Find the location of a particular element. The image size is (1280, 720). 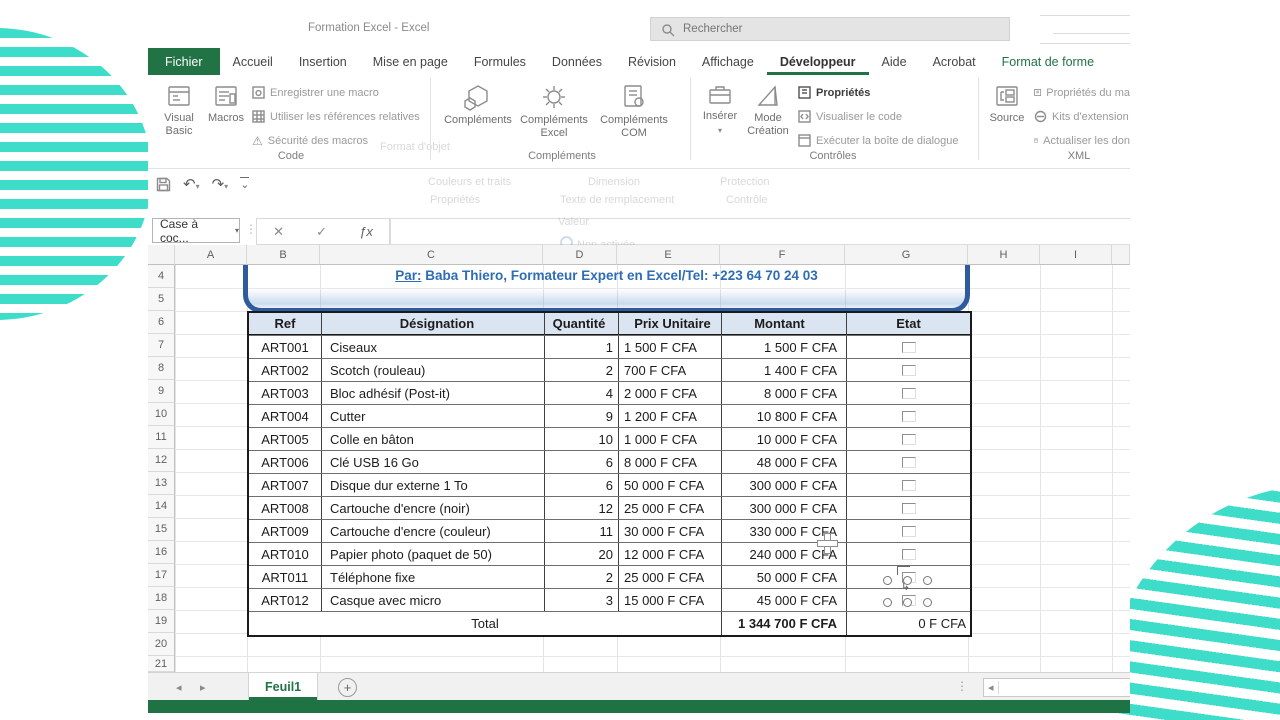

tab-formules: Formules is located at coordinates (500, 61).